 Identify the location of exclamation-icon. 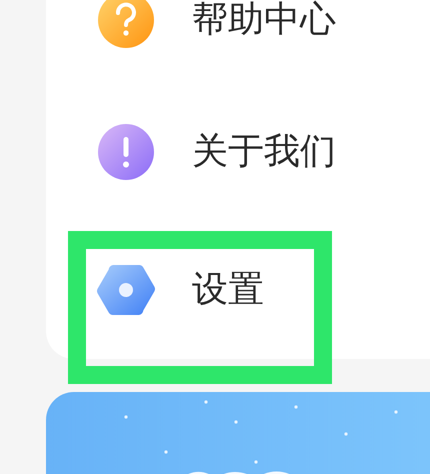
(126, 152).